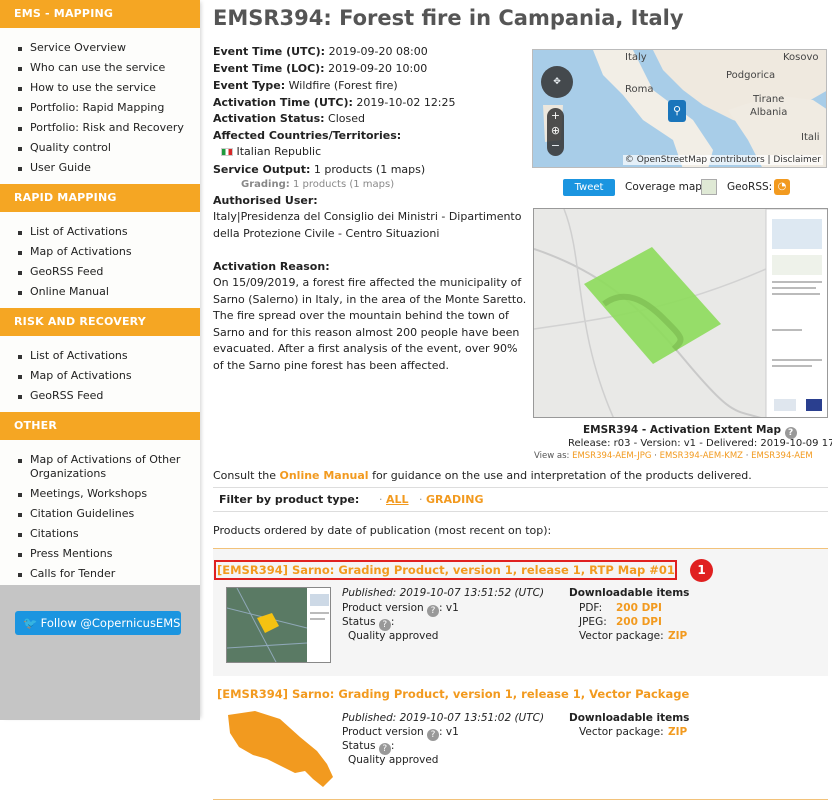 The width and height of the screenshot is (832, 802). Describe the element at coordinates (751, 75) in the screenshot. I see `map-label-podgorica: Podgorica` at that location.